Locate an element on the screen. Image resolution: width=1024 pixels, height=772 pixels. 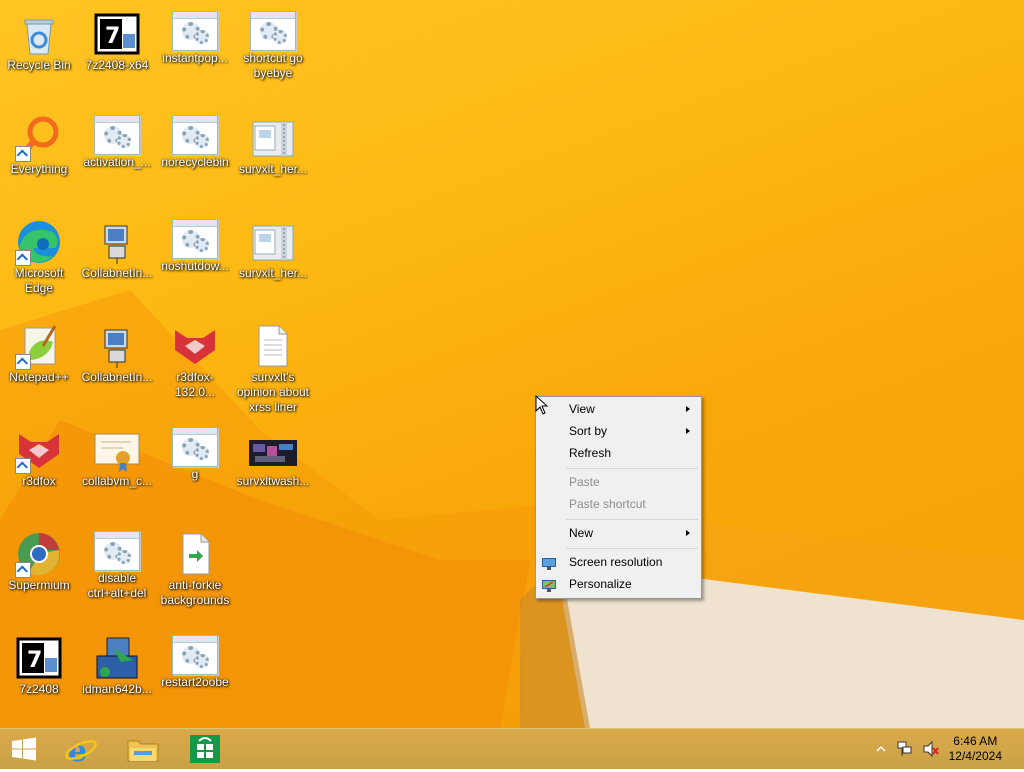
icon-label: Supermium is located at coordinates (39, 585).